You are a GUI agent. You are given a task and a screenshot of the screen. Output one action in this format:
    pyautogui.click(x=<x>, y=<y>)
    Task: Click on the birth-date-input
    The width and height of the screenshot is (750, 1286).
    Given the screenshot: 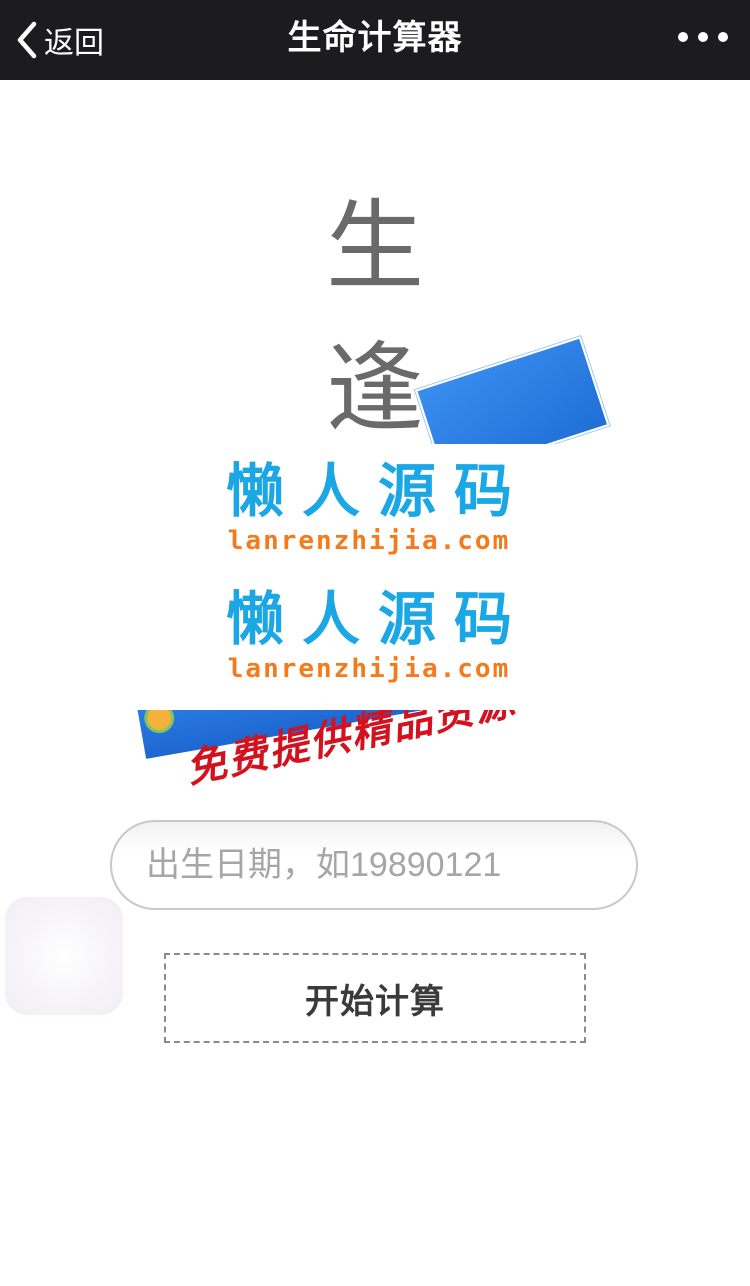 What is the action you would take?
    pyautogui.click(x=374, y=865)
    